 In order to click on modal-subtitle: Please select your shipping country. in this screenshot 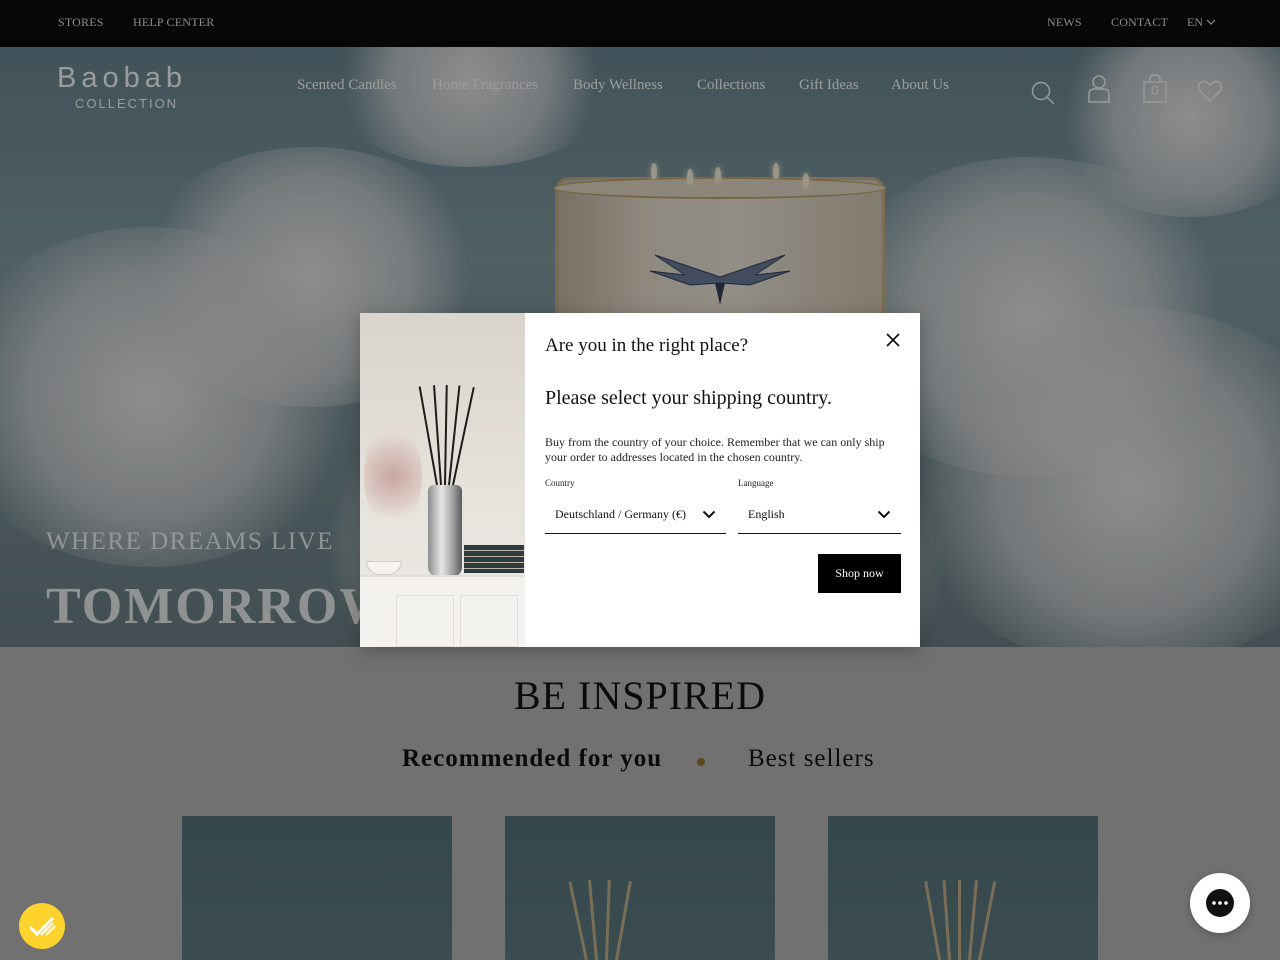, I will do `click(688, 398)`.